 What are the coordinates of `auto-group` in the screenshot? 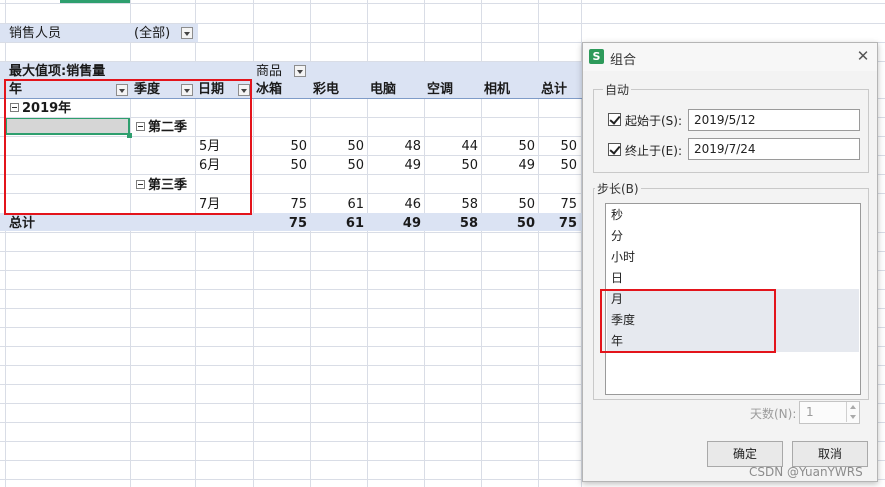 It's located at (731, 131).